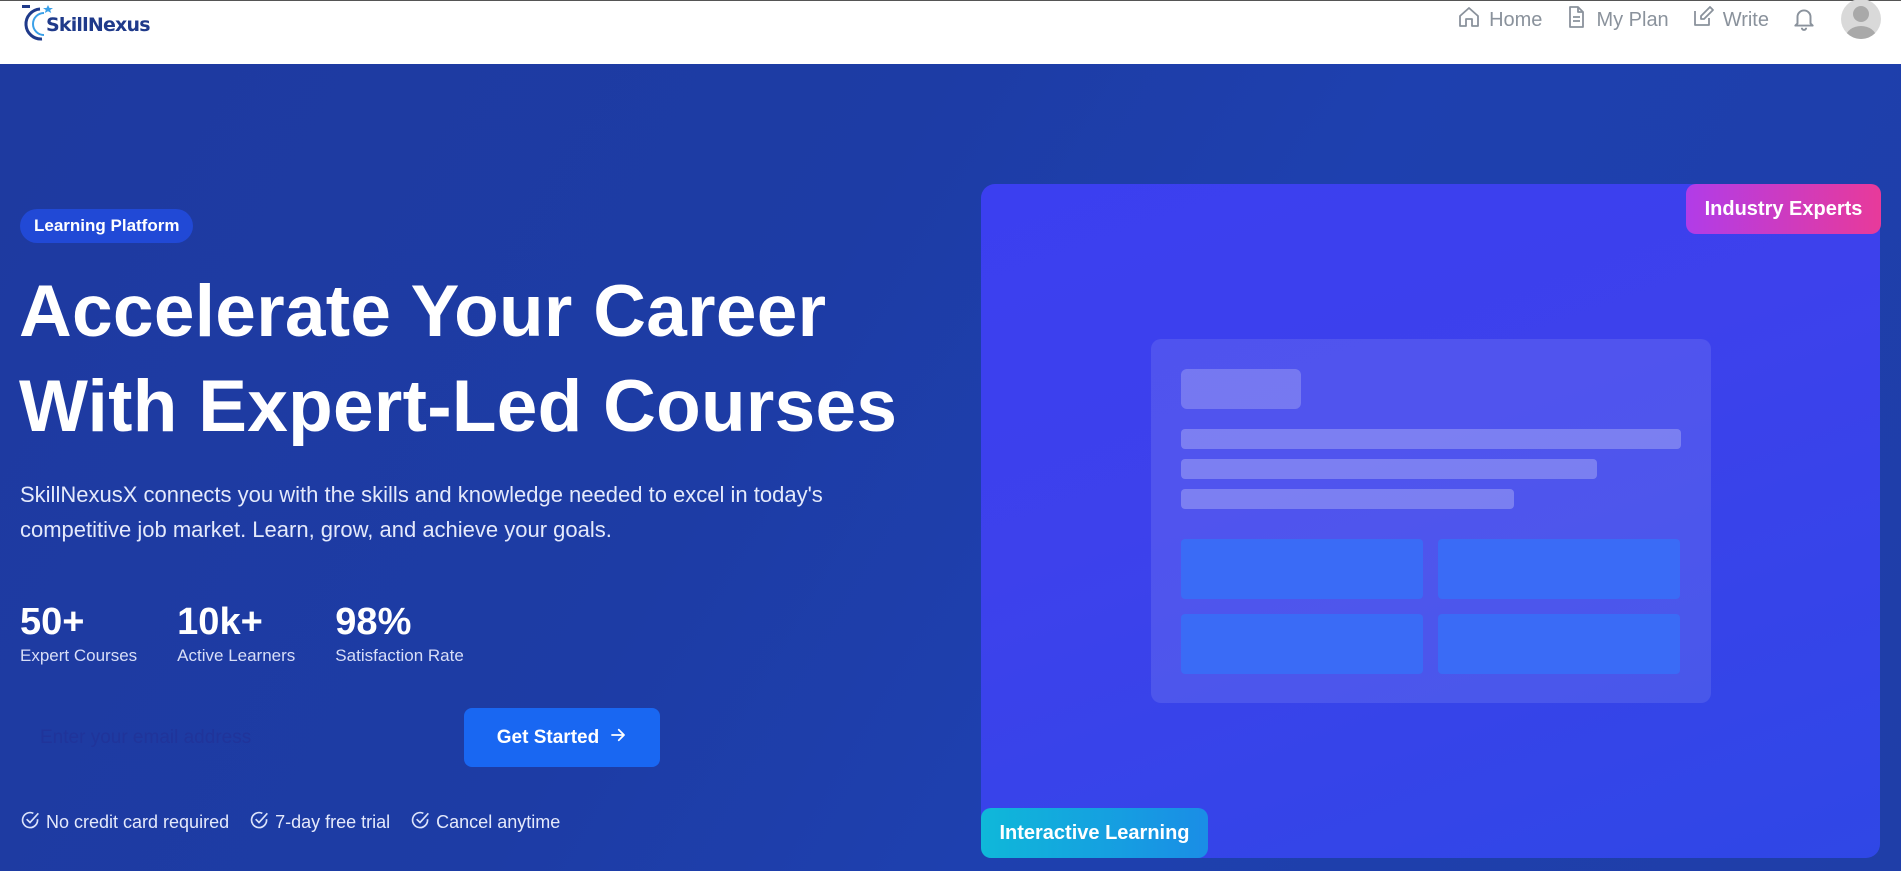 This screenshot has width=1901, height=871. I want to click on document-icon, so click(1576, 20).